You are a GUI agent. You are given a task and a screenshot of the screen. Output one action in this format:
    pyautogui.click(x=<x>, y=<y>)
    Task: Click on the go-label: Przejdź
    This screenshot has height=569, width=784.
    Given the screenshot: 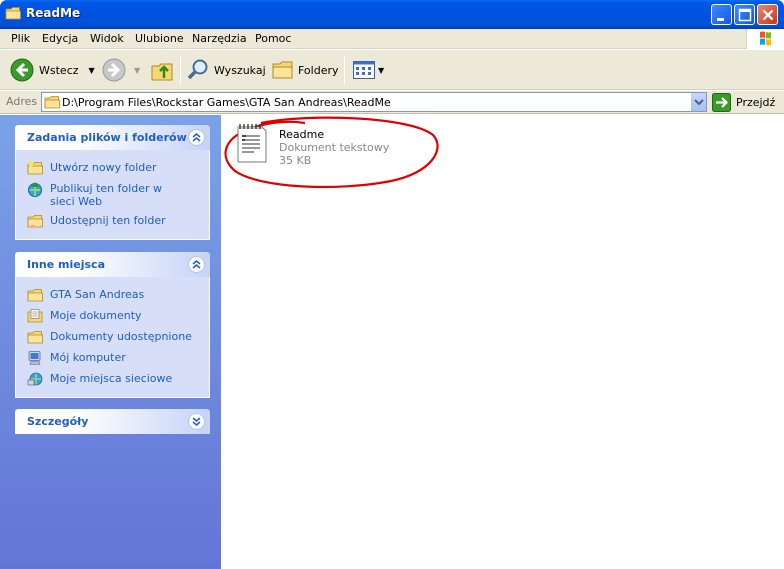 What is the action you would take?
    pyautogui.click(x=756, y=102)
    